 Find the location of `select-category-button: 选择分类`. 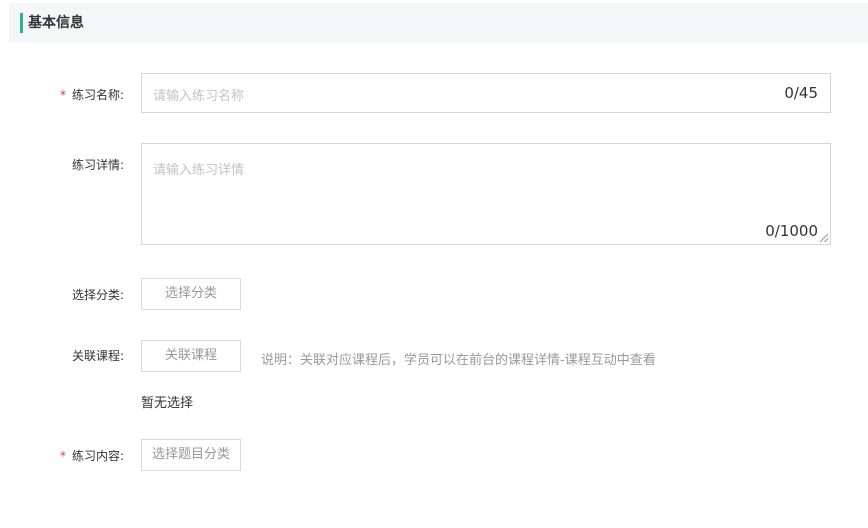

select-category-button: 选择分类 is located at coordinates (191, 294).